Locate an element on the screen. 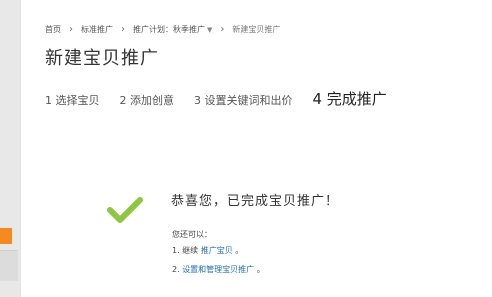 The image size is (492, 297). left-sidebar-edge is located at coordinates (10, 148).